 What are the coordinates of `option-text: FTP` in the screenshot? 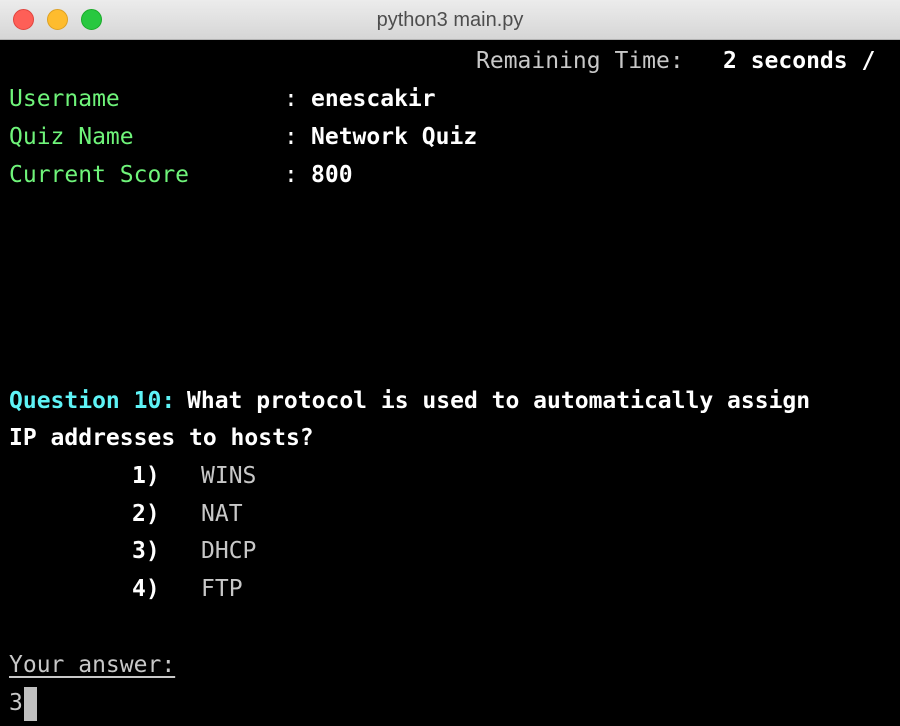 It's located at (222, 589).